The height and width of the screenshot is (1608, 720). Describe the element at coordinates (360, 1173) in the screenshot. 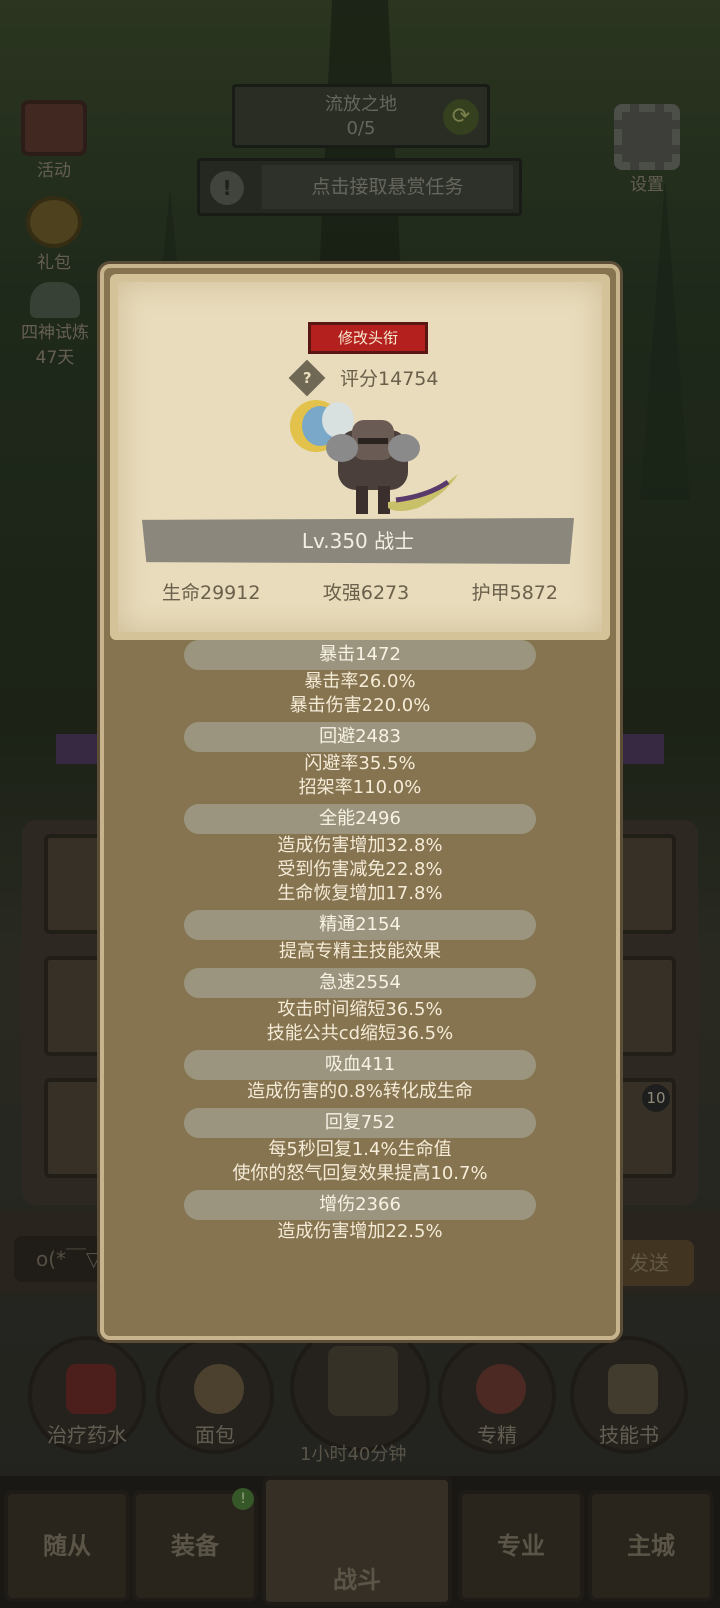

I see `stat-line: 使你的怒气回复效果提高10.7%` at that location.